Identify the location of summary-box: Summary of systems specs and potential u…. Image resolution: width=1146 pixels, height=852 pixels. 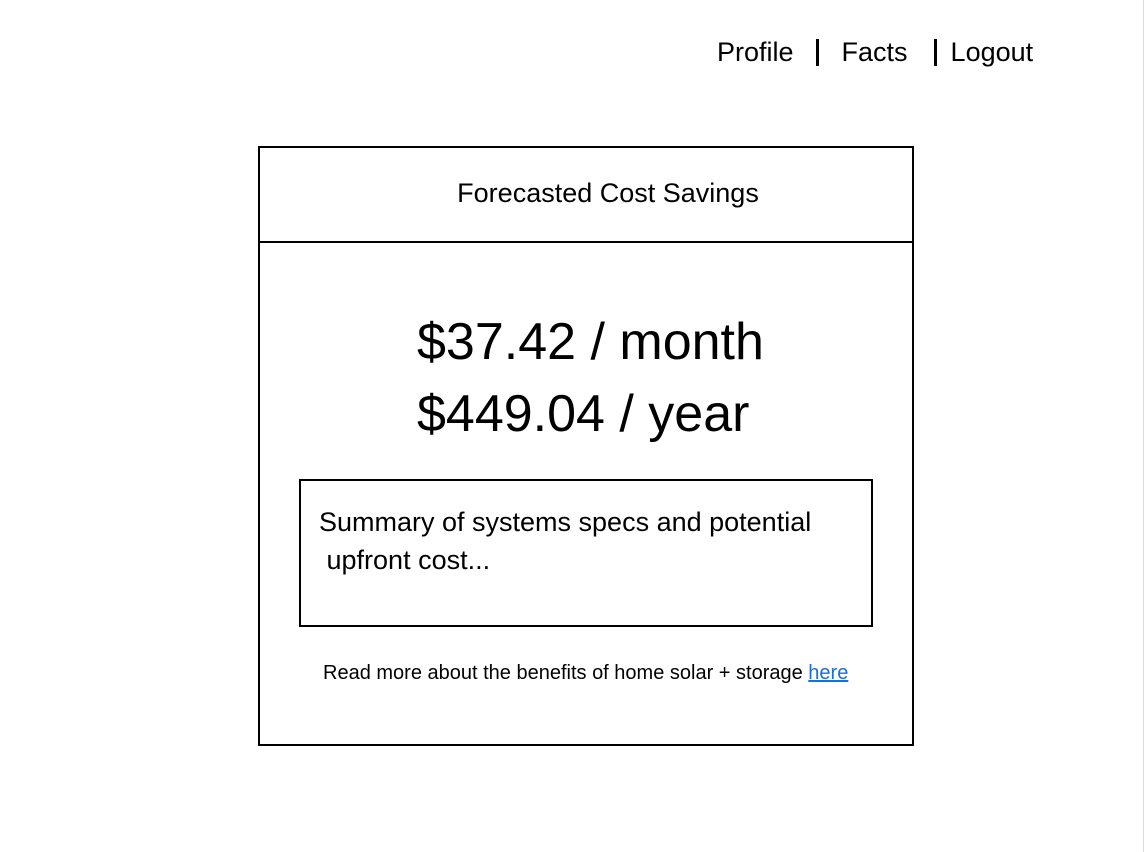
(586, 553).